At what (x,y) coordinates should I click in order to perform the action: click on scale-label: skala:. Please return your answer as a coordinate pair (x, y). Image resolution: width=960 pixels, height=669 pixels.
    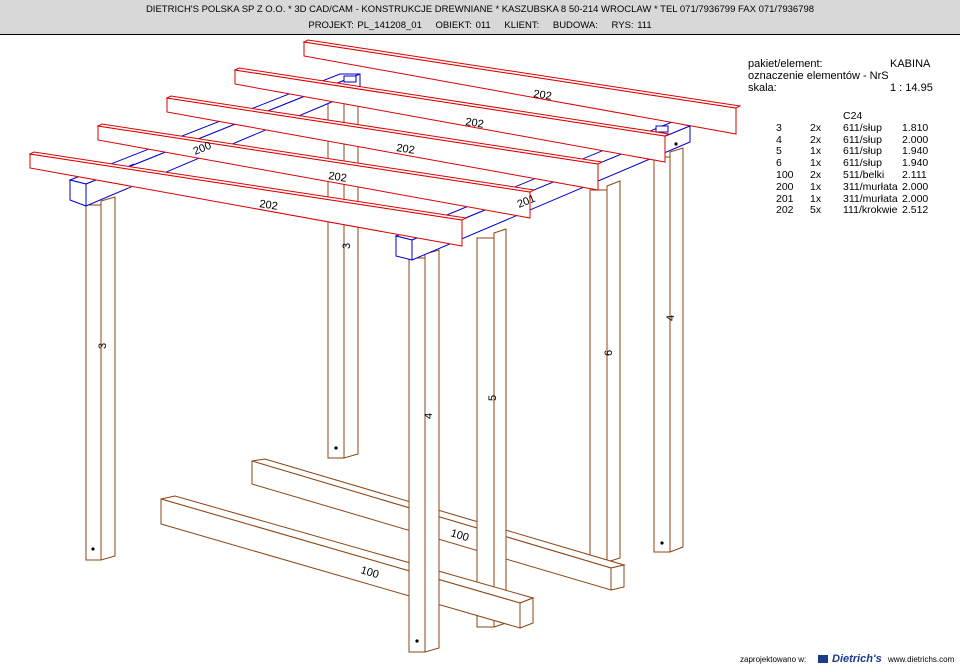
    Looking at the image, I should click on (762, 88).